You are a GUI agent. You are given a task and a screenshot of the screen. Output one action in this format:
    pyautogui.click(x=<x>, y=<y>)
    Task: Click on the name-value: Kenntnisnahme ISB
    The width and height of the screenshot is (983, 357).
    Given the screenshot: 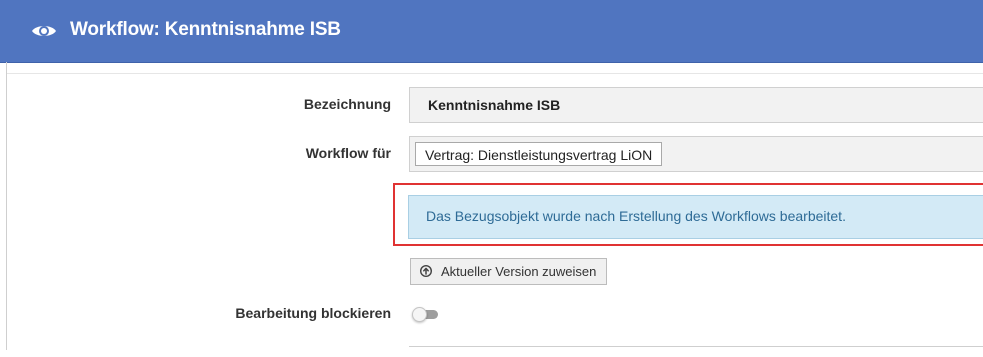 What is the action you would take?
    pyautogui.click(x=494, y=105)
    